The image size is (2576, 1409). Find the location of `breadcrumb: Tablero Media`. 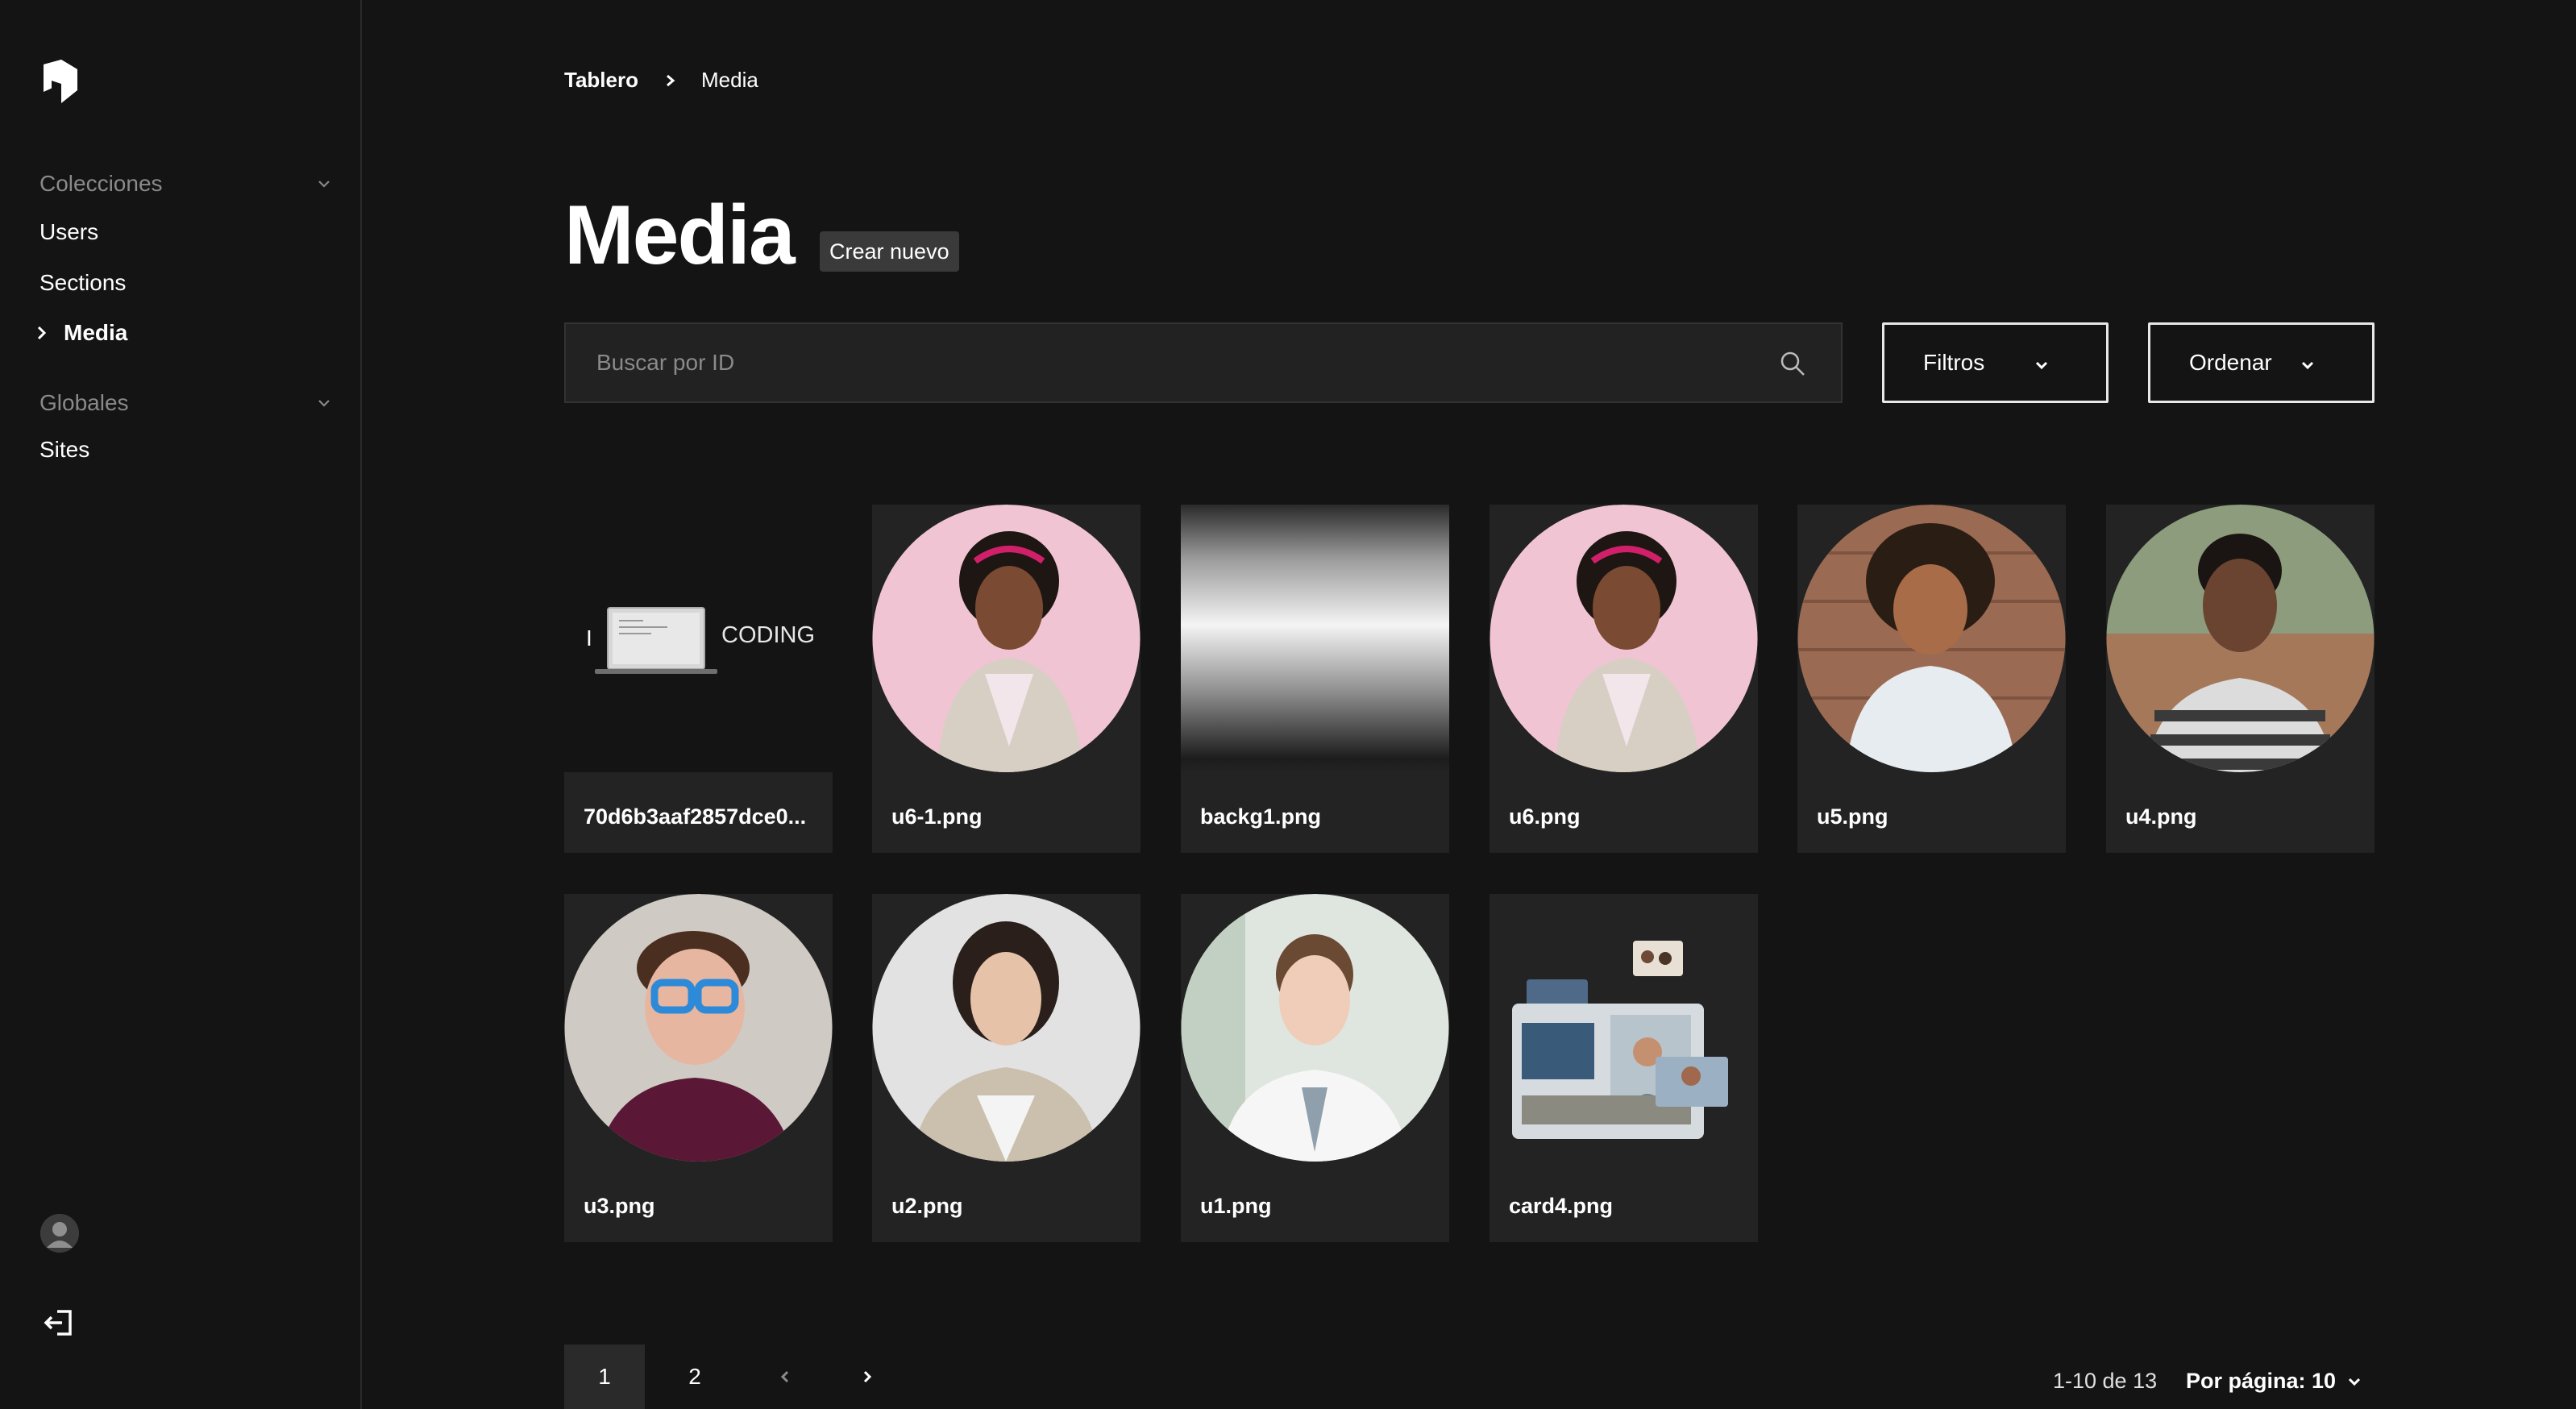

breadcrumb: Tablero Media is located at coordinates (661, 80).